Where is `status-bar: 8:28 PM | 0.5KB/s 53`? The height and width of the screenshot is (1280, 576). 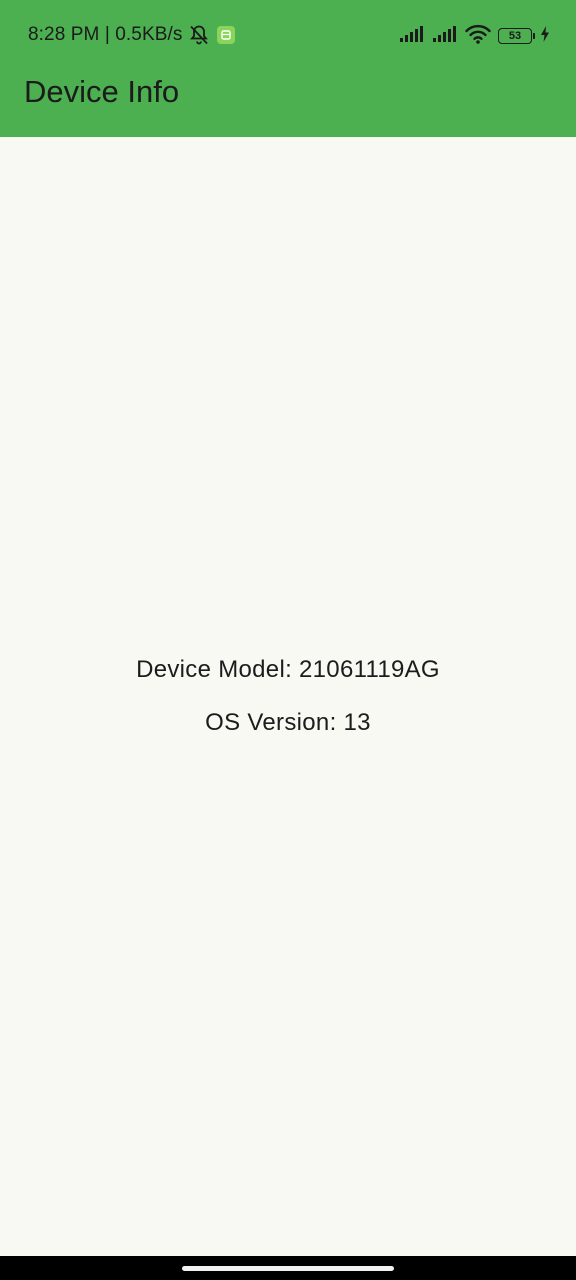 status-bar: 8:28 PM | 0.5KB/s 53 is located at coordinates (288, 35).